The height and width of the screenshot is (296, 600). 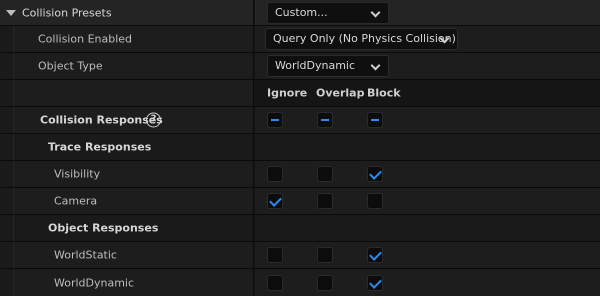 What do you see at coordinates (315, 65) in the screenshot?
I see `object-type-value: WorldDynamic` at bounding box center [315, 65].